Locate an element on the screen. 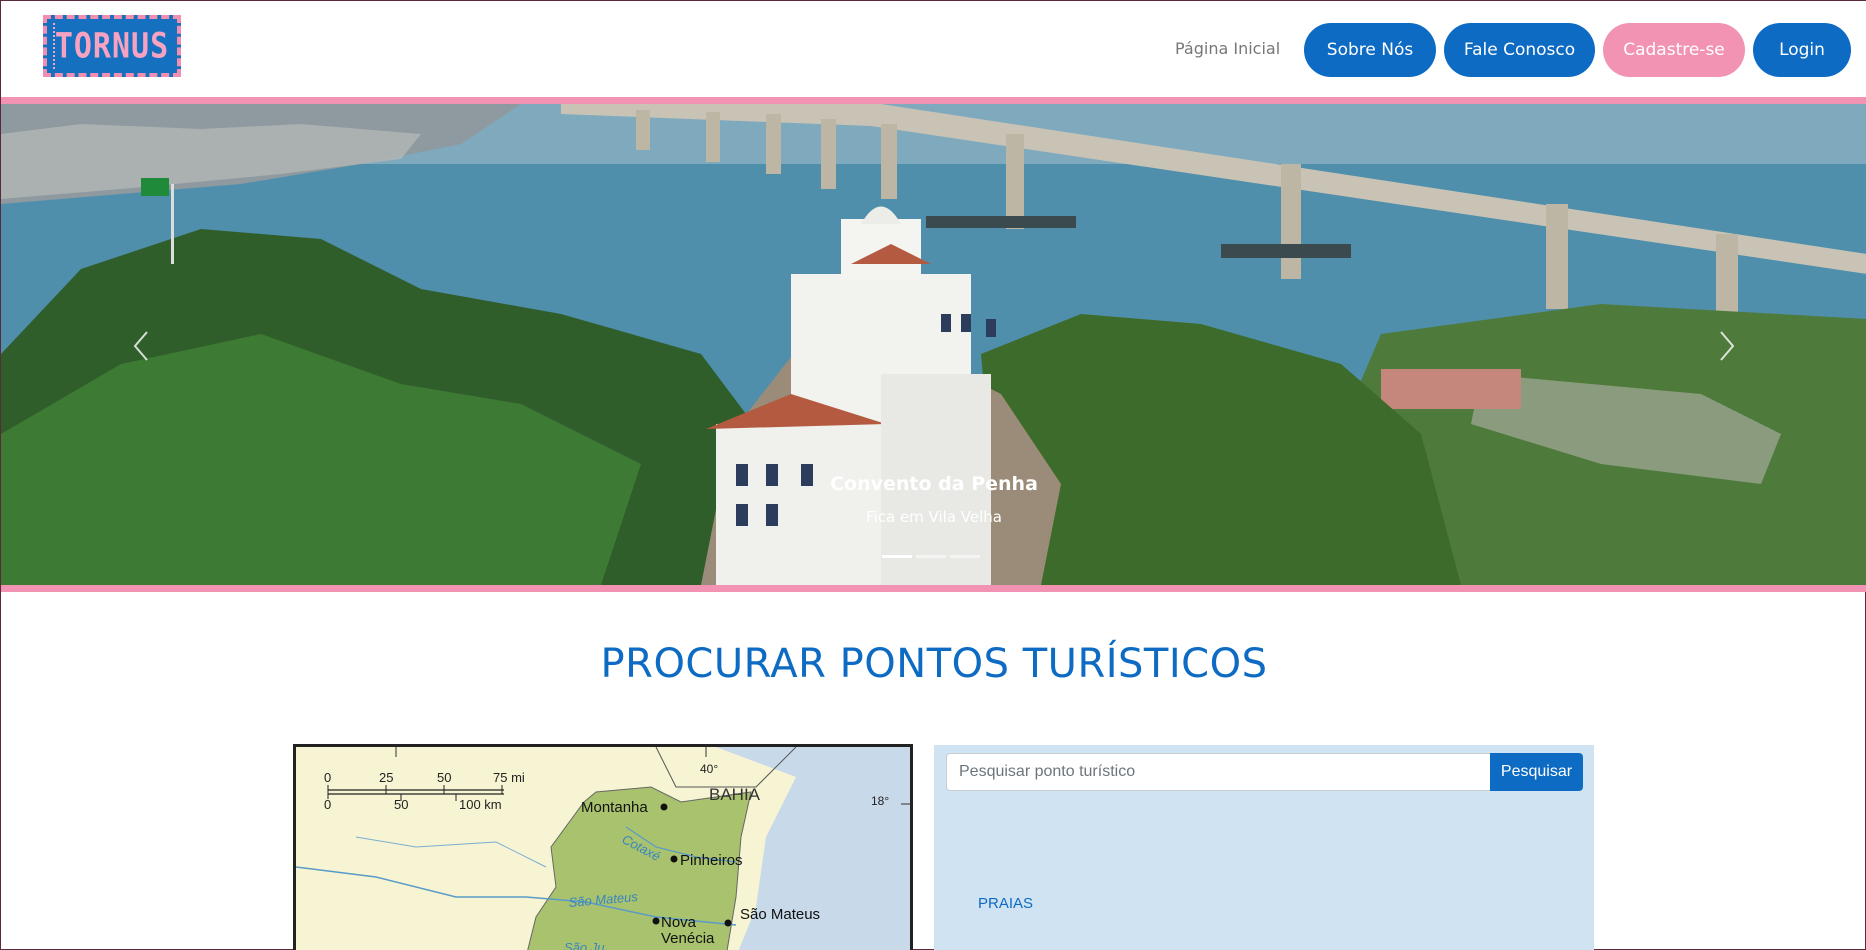 The image size is (1866, 950). nav-home-link: Página Inicial is located at coordinates (1227, 48).